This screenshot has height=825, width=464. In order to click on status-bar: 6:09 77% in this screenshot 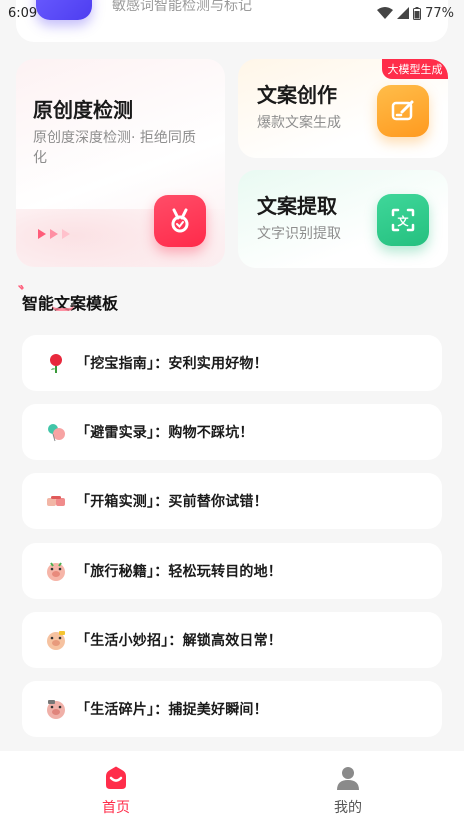, I will do `click(232, 13)`.